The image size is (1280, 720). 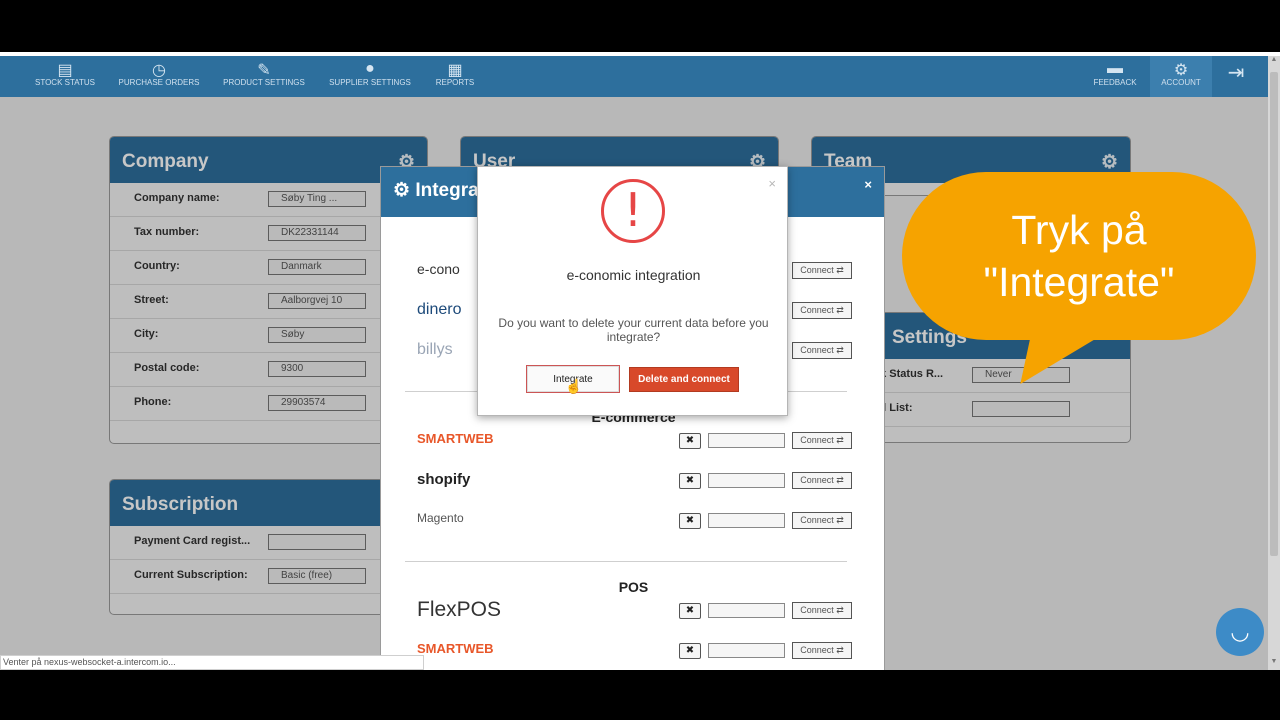 What do you see at coordinates (746, 480) in the screenshot?
I see `shopify-key-input` at bounding box center [746, 480].